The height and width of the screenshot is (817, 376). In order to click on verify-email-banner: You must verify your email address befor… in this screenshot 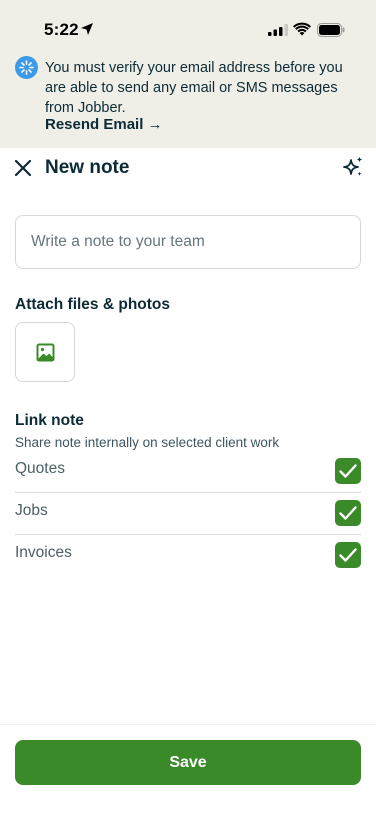, I will do `click(188, 99)`.